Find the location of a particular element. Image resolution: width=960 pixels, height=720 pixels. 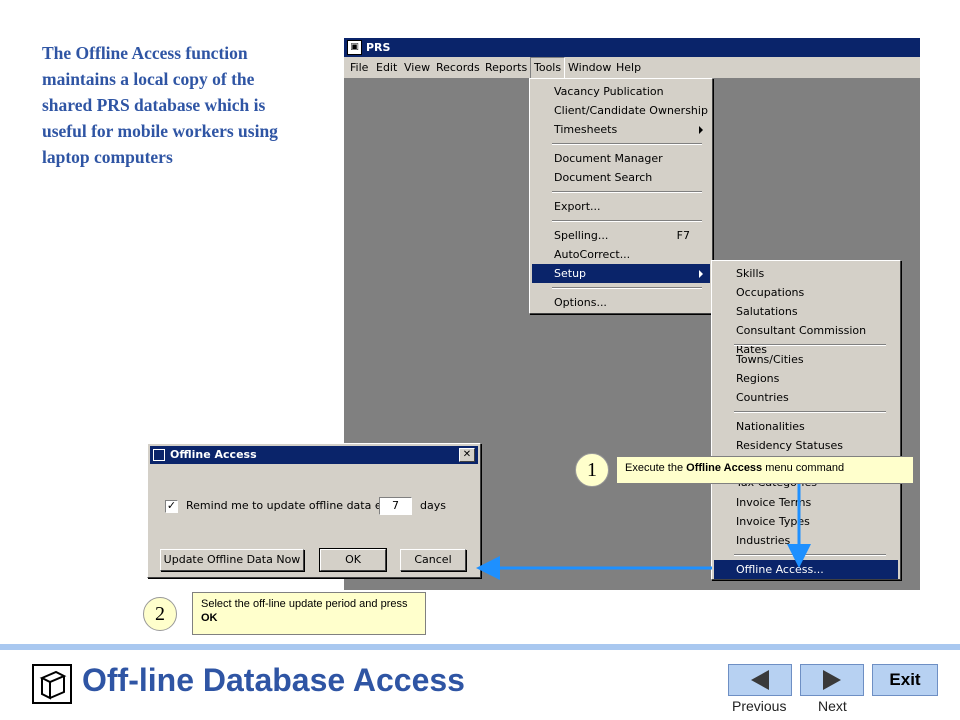

menu-file: File is located at coordinates (359, 68).